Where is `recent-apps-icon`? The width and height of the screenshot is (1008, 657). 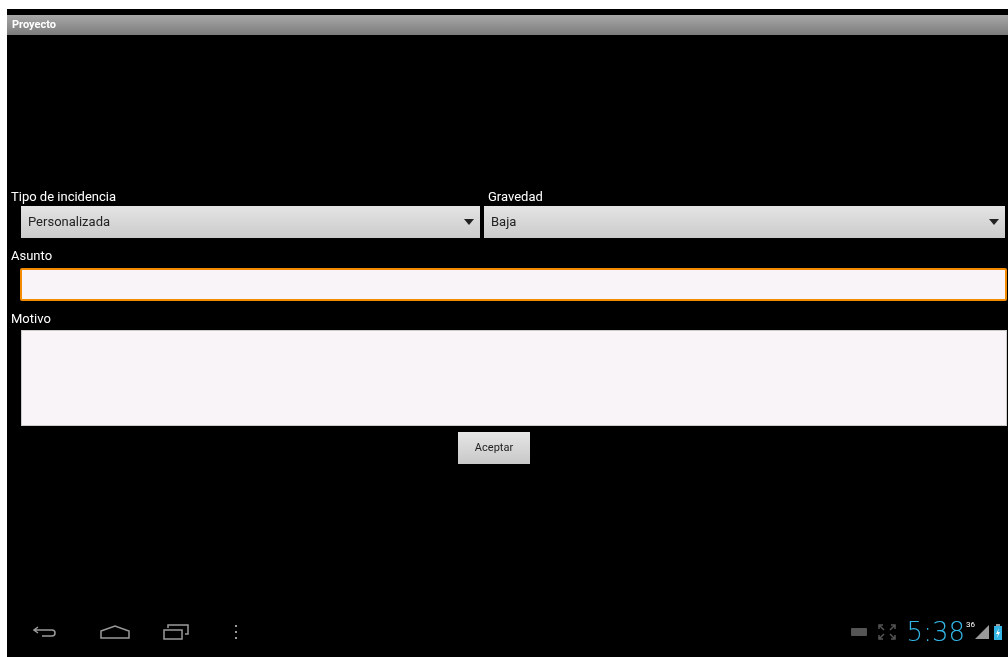
recent-apps-icon is located at coordinates (176, 632).